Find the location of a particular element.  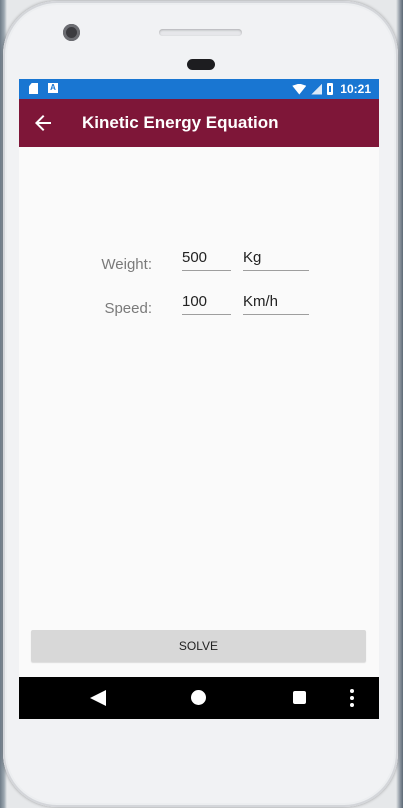

weight-label: Weight: is located at coordinates (126, 264).